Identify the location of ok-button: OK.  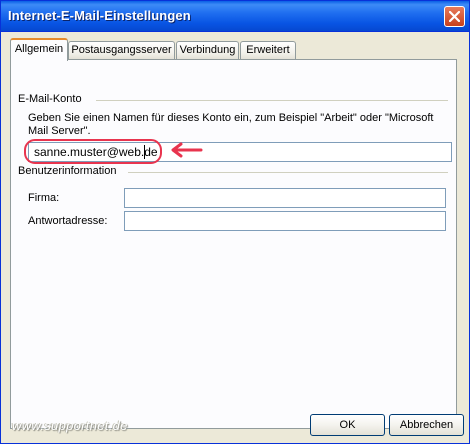
(347, 425).